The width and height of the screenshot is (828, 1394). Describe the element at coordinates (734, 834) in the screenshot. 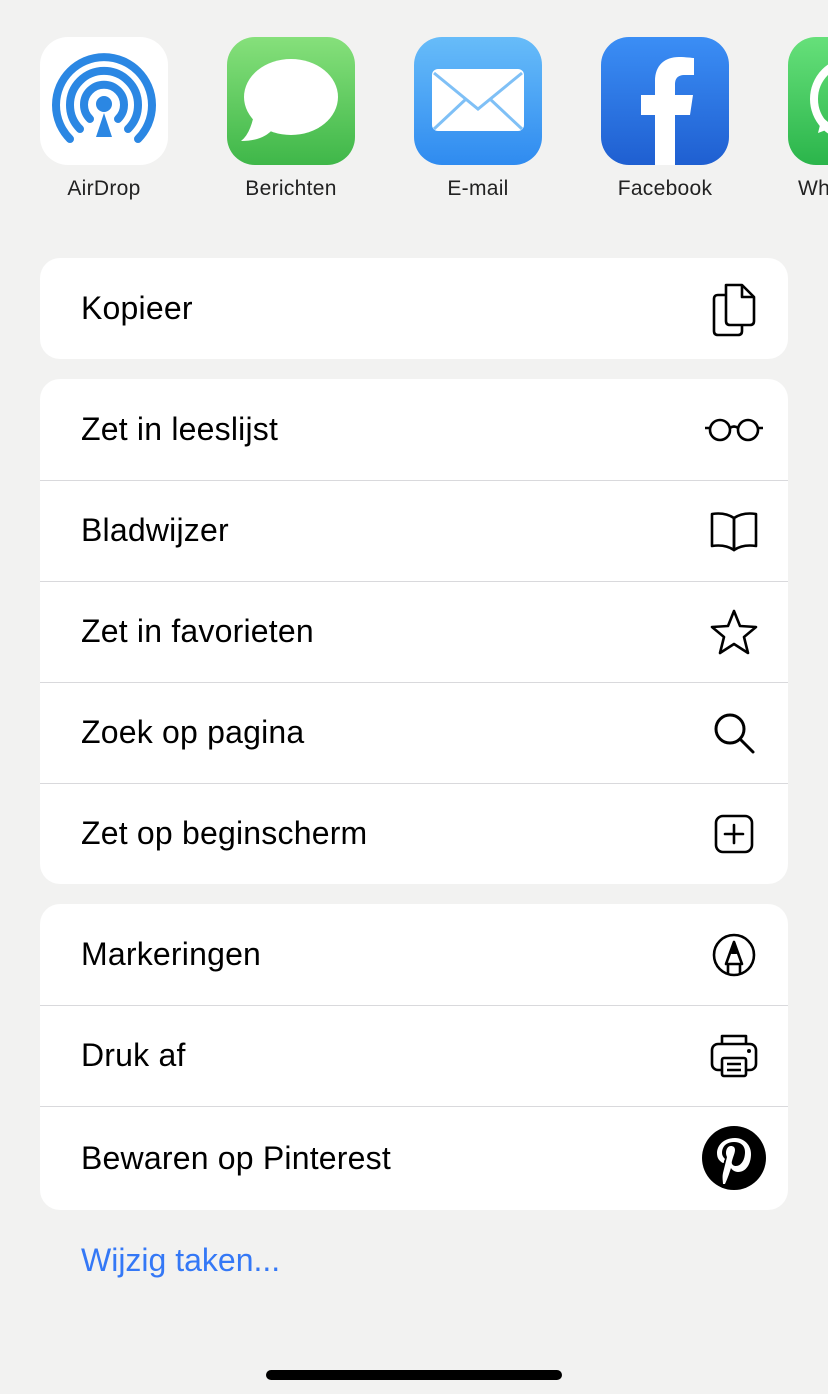

I see `plus-square-icon` at that location.